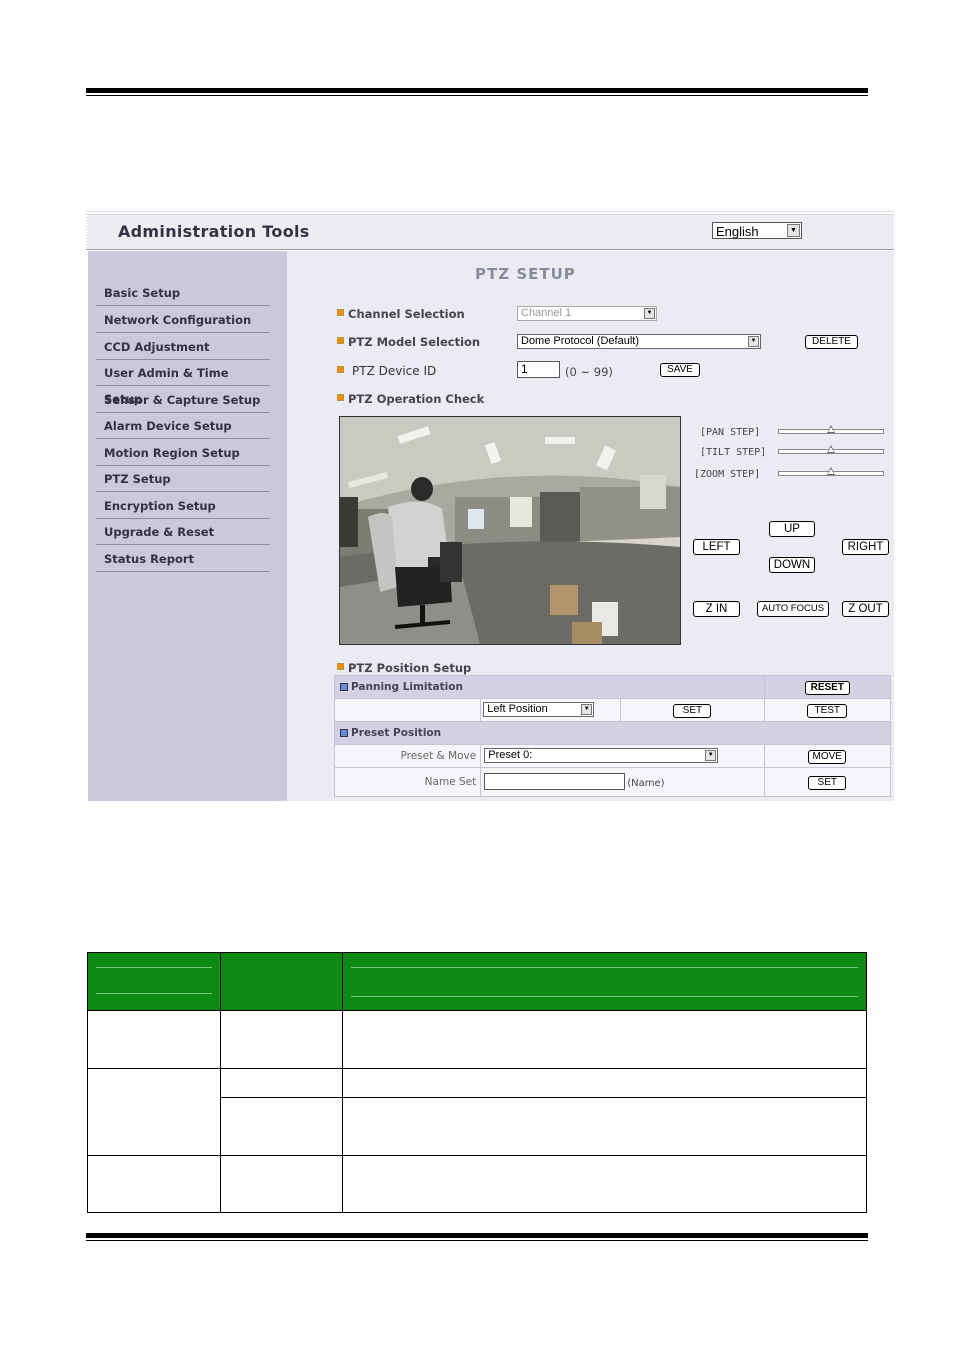 The height and width of the screenshot is (1350, 954). What do you see at coordinates (580, 341) in the screenshot?
I see `ptz-model-value: Dome Protocol (Default)` at bounding box center [580, 341].